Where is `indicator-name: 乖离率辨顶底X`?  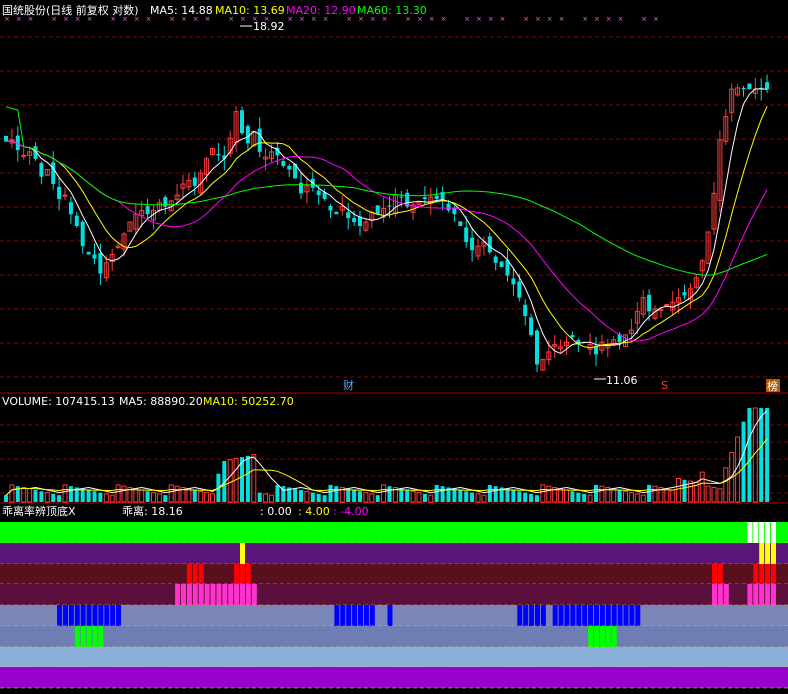
indicator-name: 乖离率辨顶底X is located at coordinates (39, 511).